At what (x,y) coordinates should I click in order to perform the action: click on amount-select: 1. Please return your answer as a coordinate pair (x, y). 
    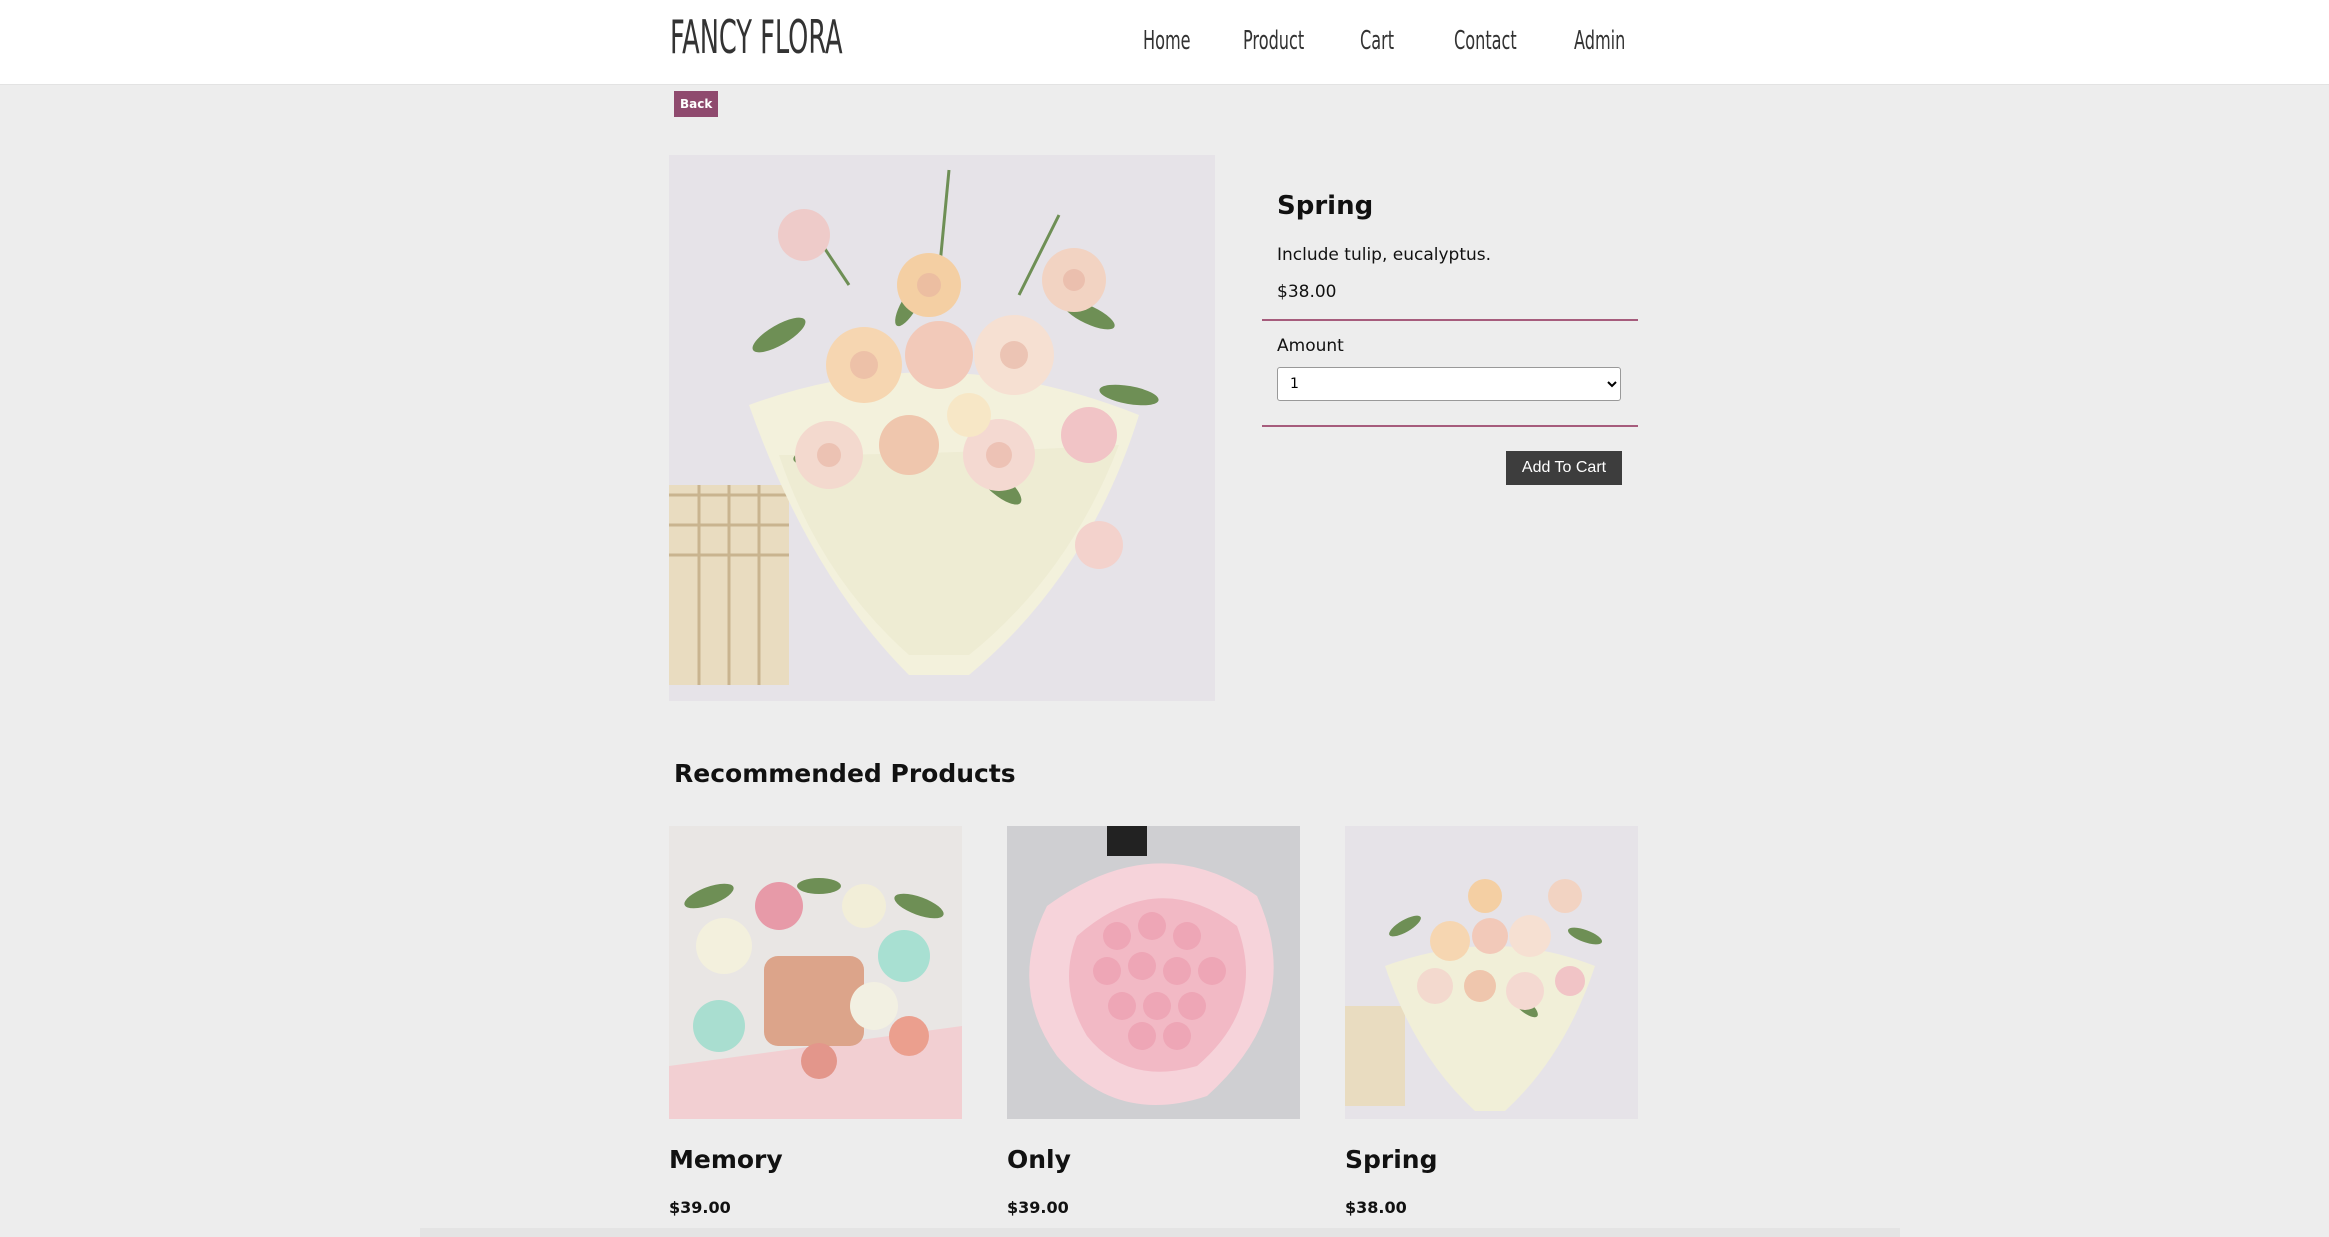
    Looking at the image, I should click on (1449, 384).